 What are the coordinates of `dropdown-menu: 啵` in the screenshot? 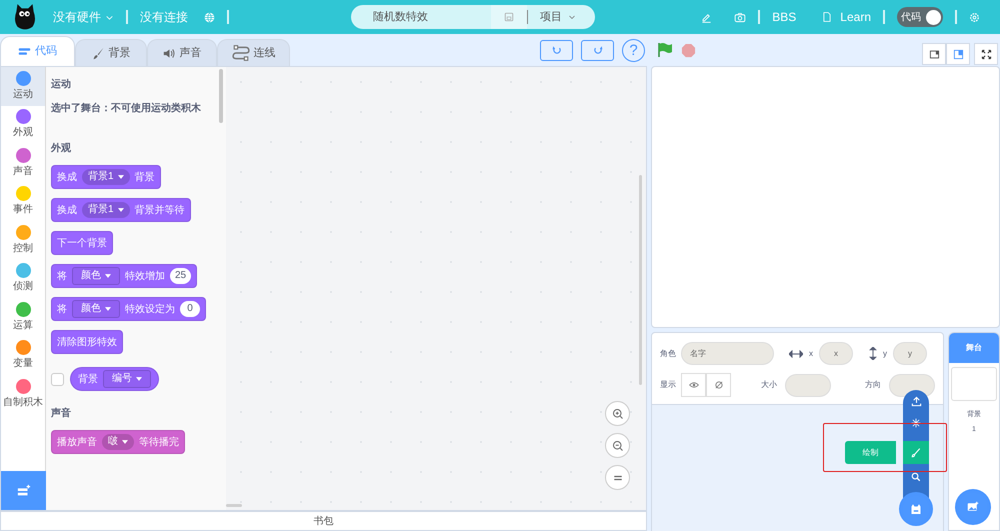 It's located at (118, 442).